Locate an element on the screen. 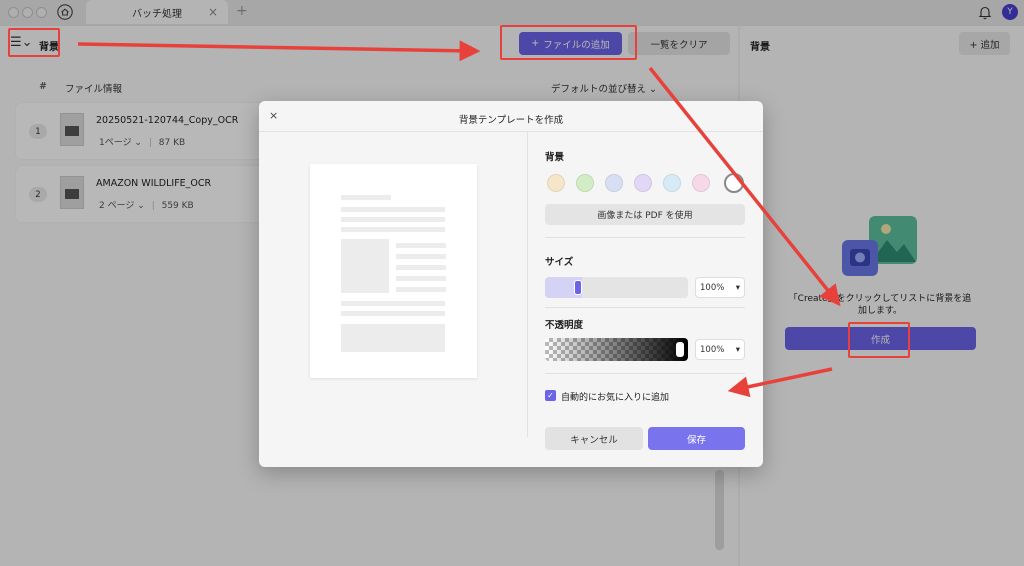  save-button: 保存 is located at coordinates (696, 438).